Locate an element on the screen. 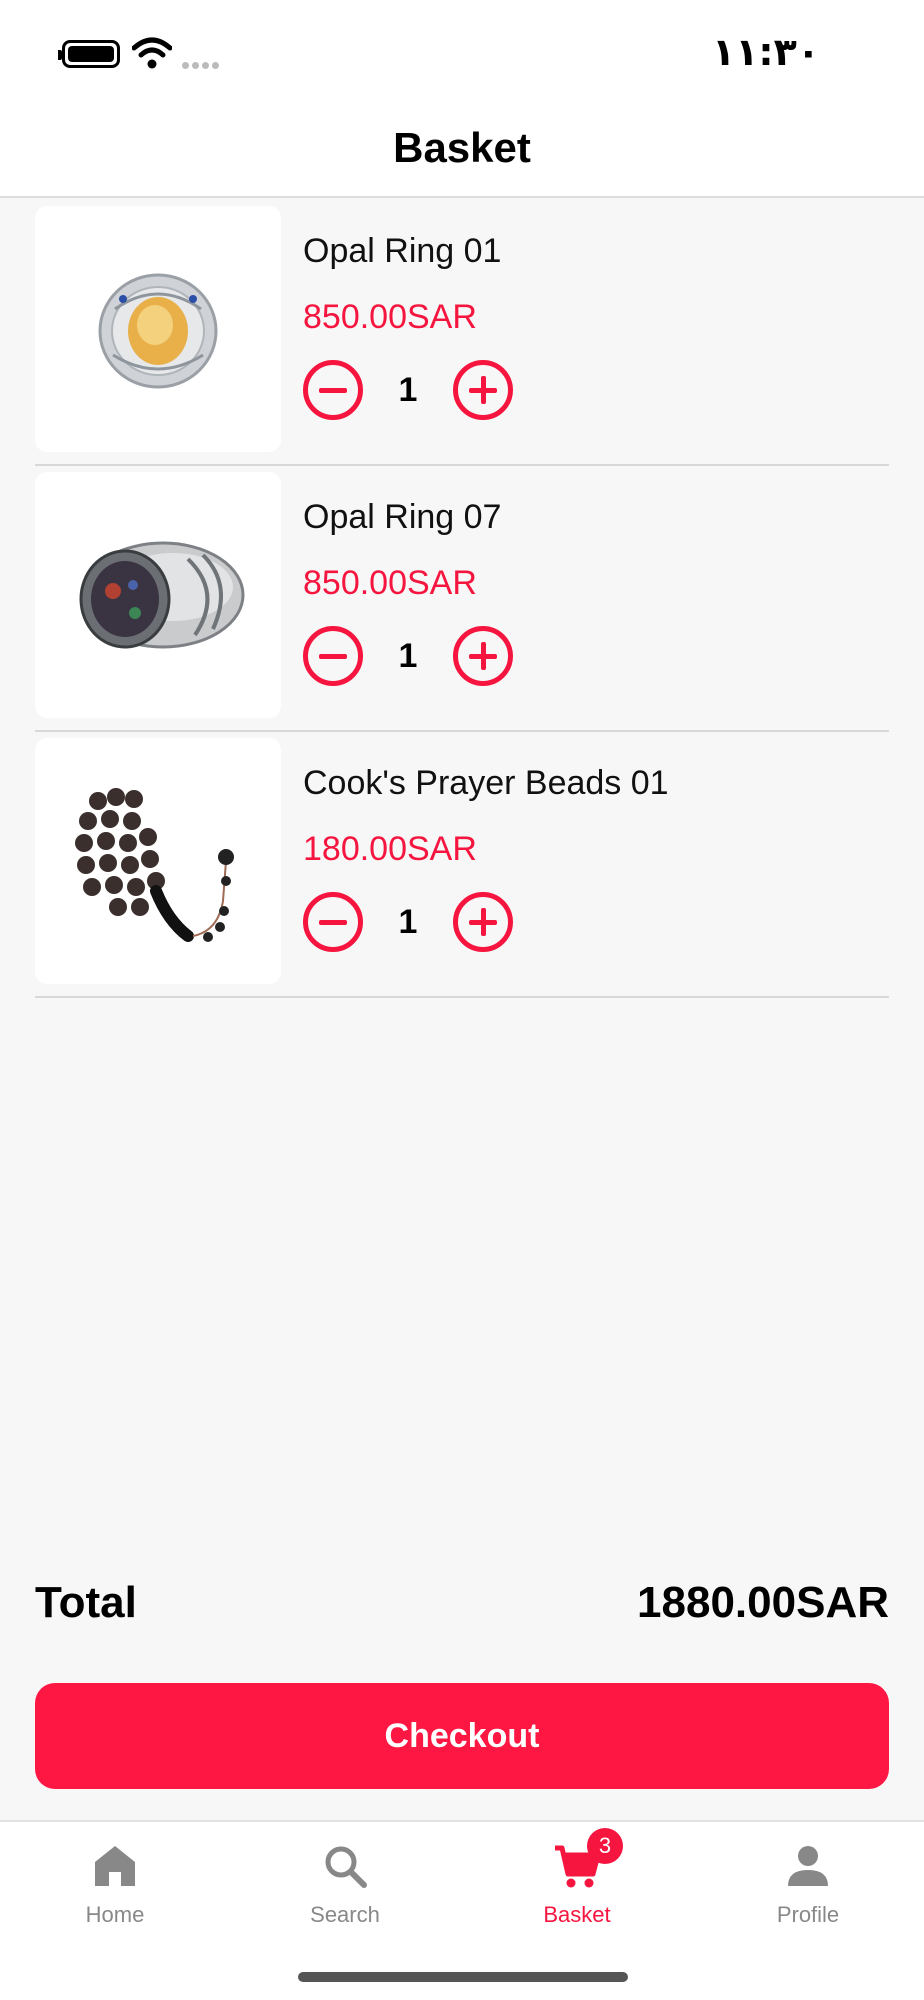 The image size is (924, 2000). signal-icon is located at coordinates (204, 62).